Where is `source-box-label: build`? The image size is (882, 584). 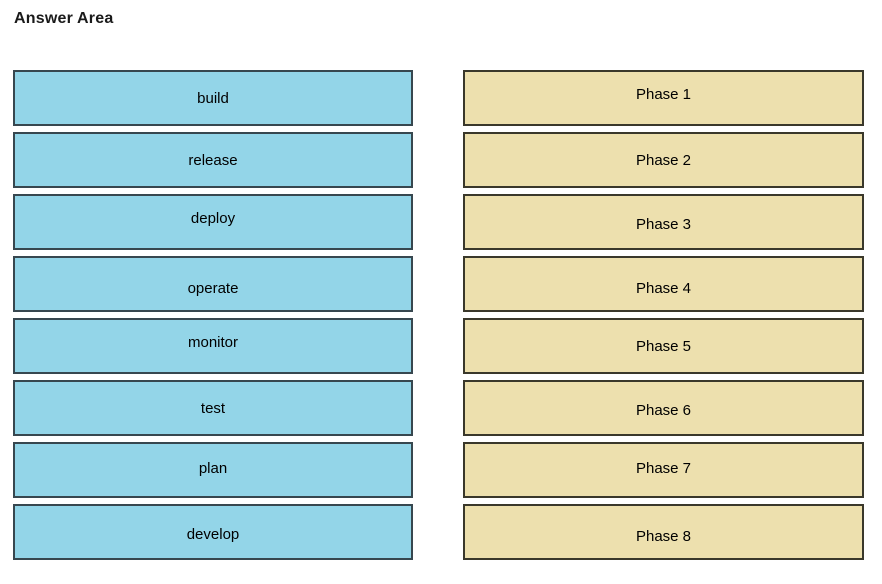
source-box-label: build is located at coordinates (213, 98).